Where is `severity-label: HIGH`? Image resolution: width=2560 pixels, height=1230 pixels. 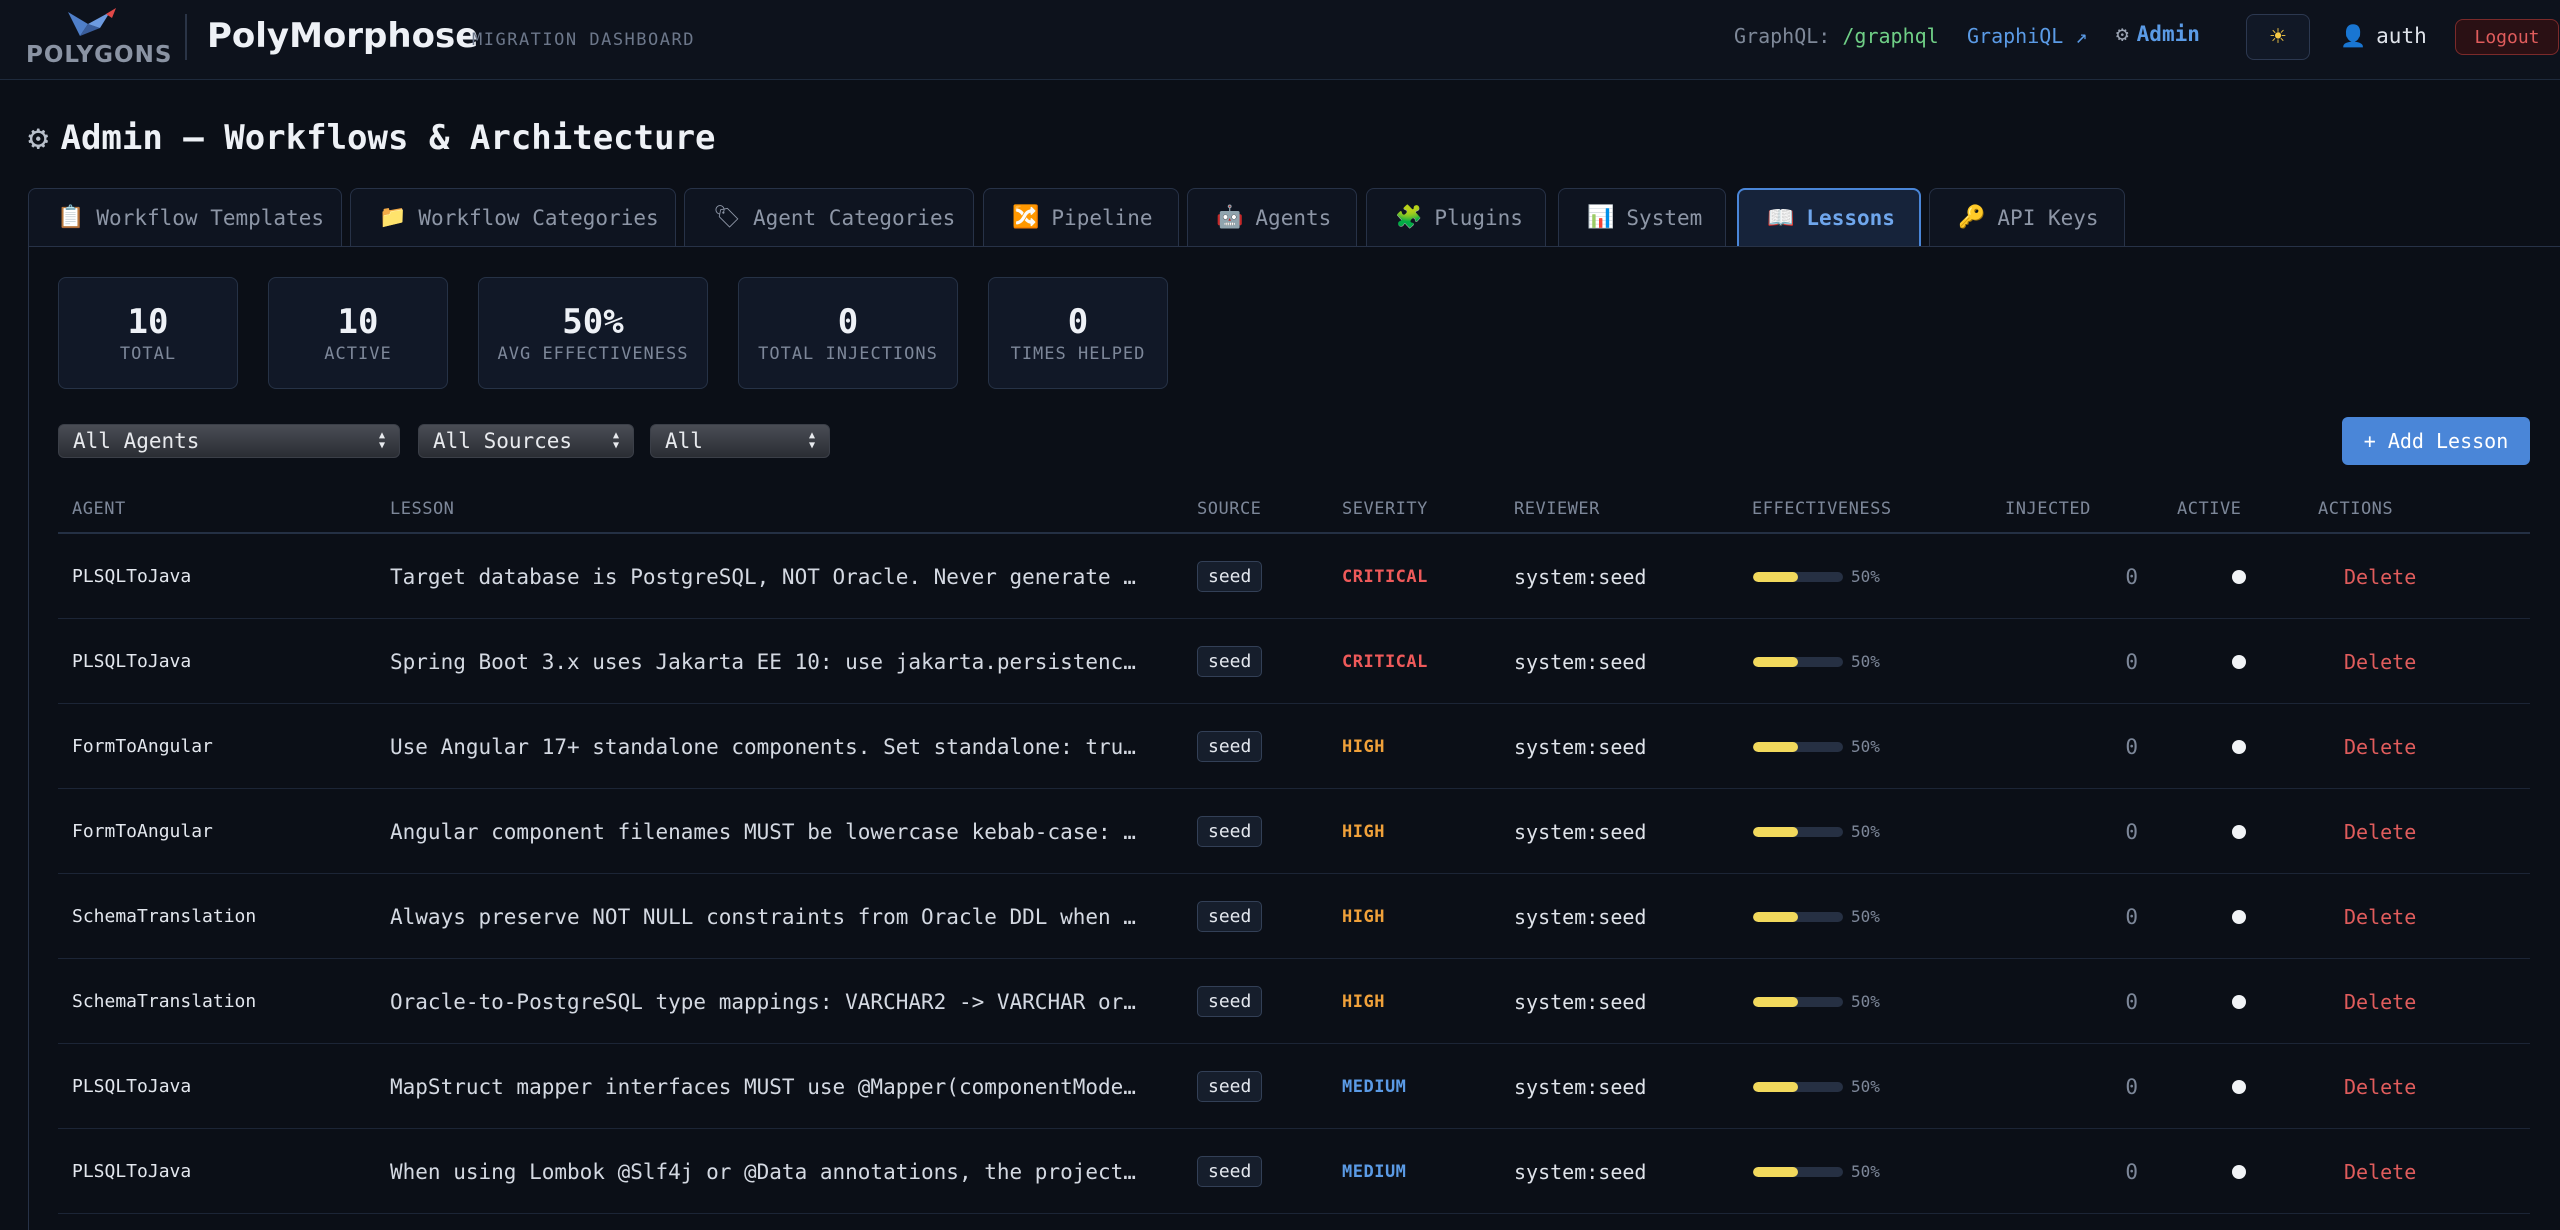 severity-label: HIGH is located at coordinates (1363, 746).